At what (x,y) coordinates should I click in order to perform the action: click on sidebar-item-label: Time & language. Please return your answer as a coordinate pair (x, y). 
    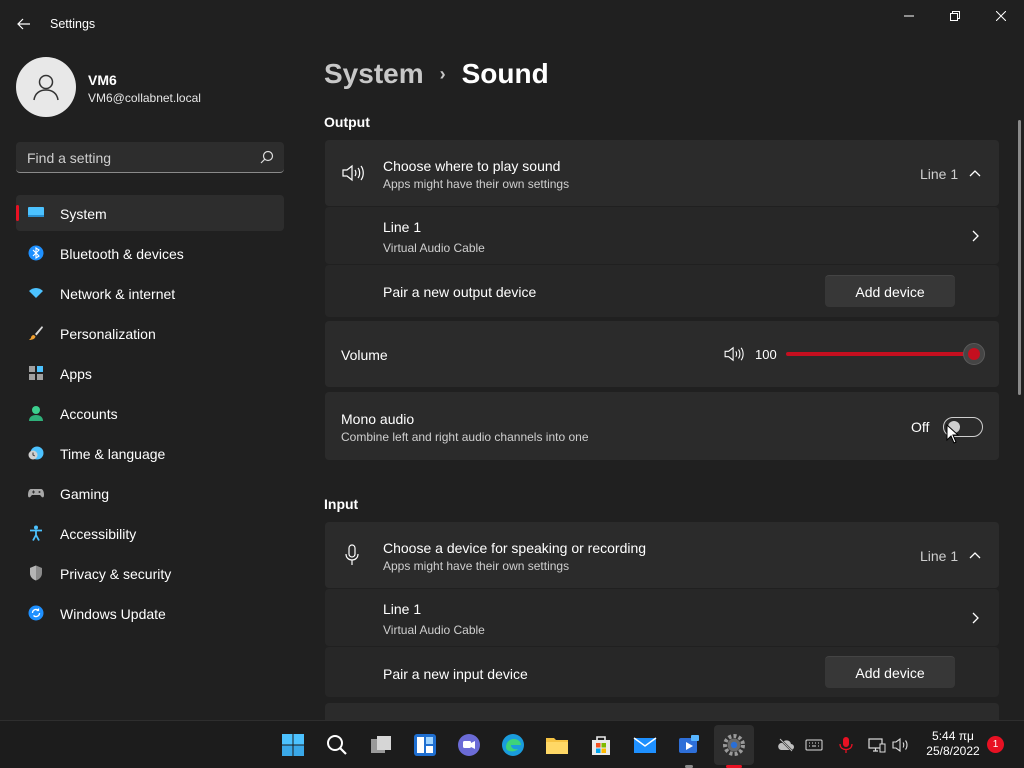
    Looking at the image, I should click on (113, 454).